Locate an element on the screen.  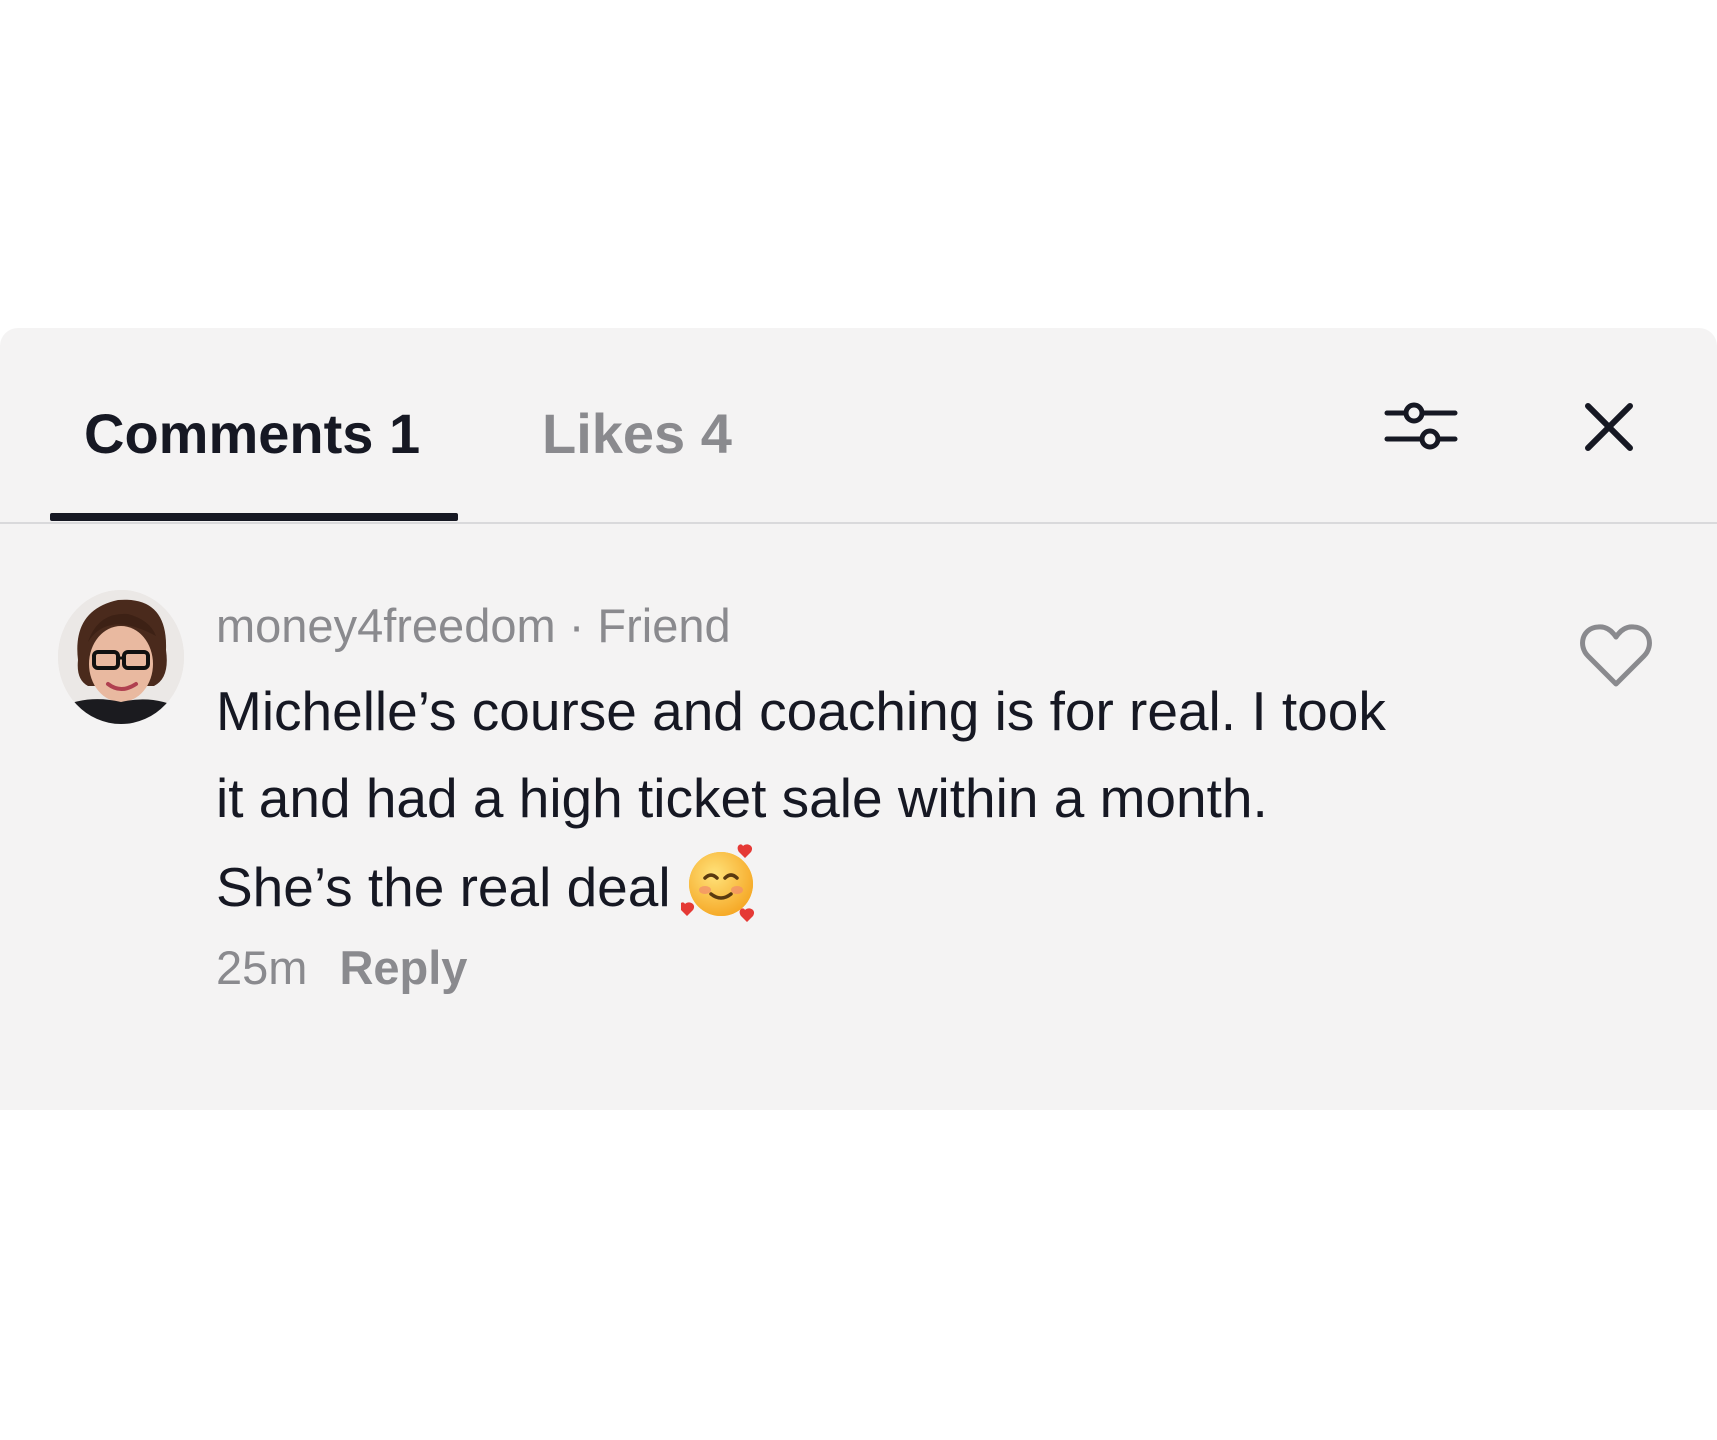
tab-comments: Comments 1 is located at coordinates (252, 434).